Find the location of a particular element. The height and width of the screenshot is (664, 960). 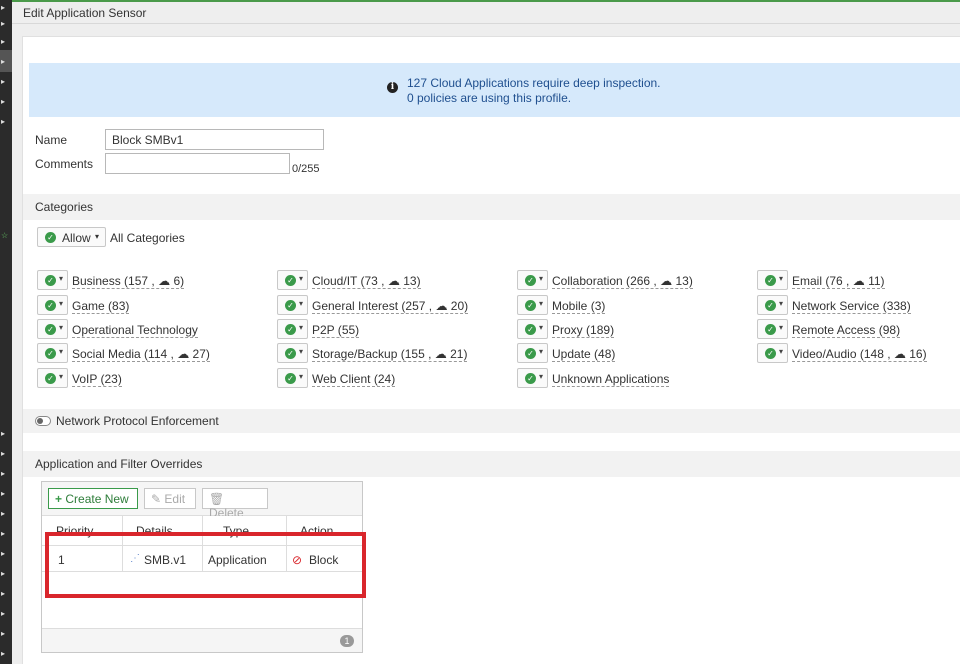

category-label: VoIP (23) is located at coordinates (97, 379).